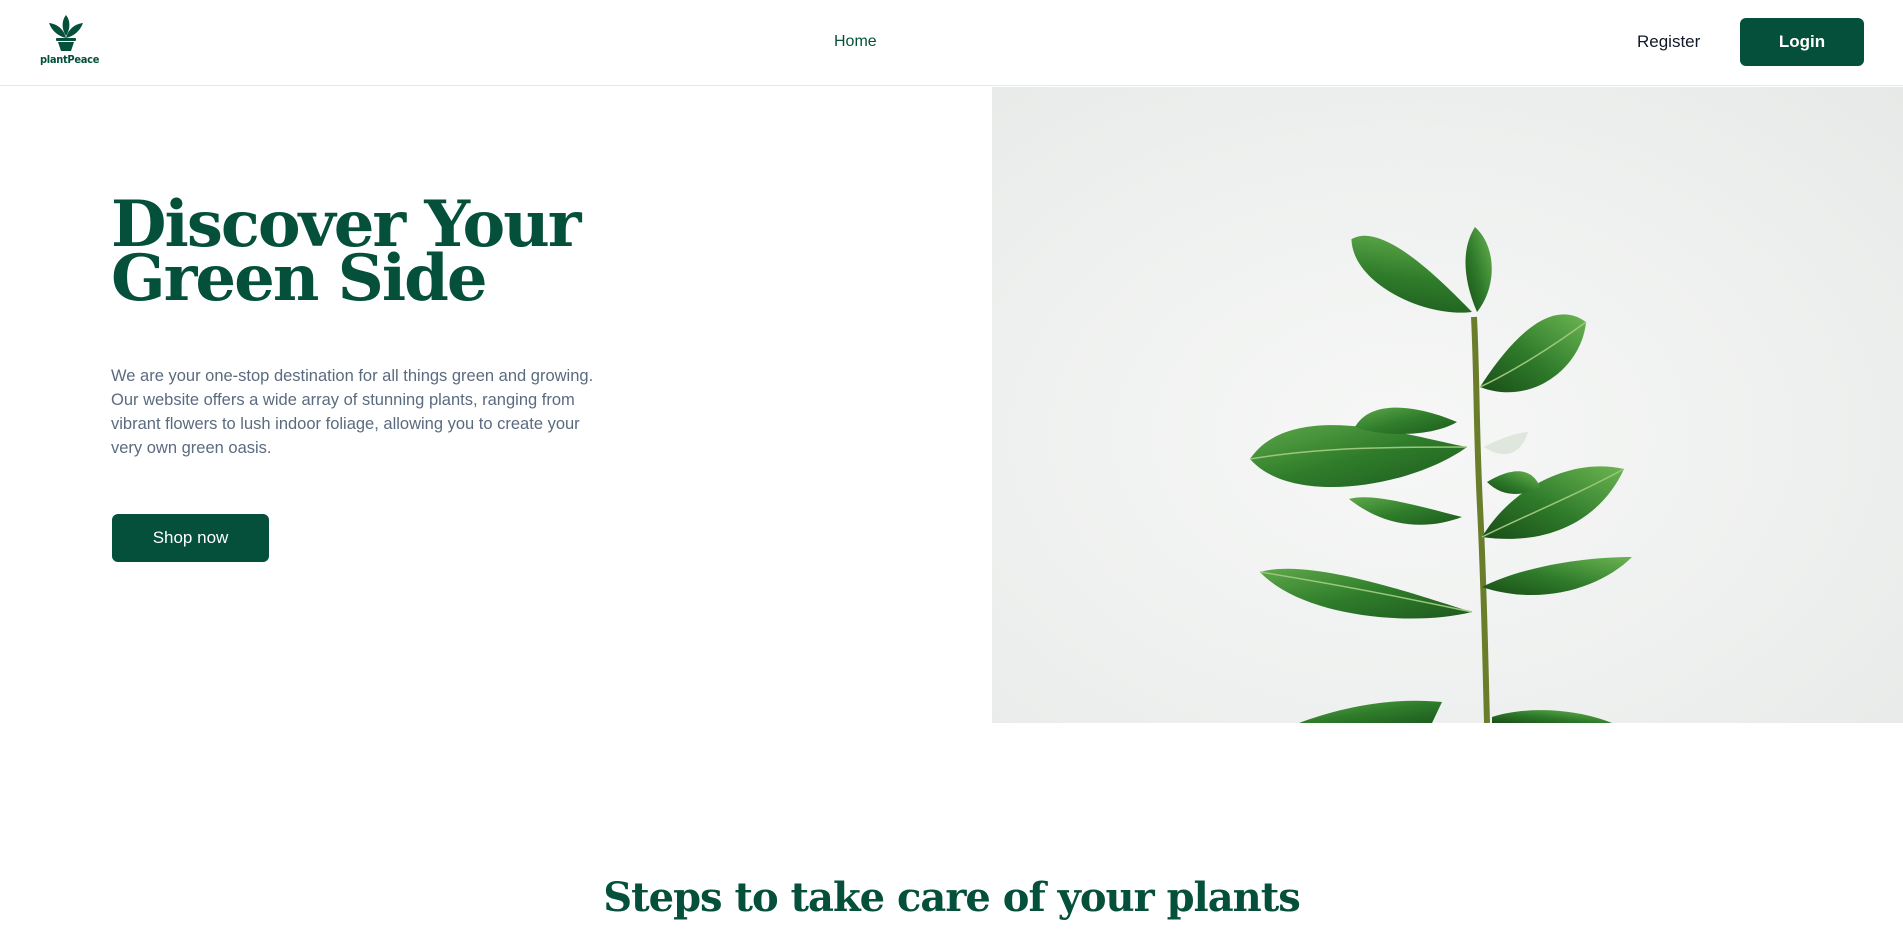 This screenshot has width=1903, height=948. I want to click on brand-logo: plantPeace, so click(70, 42).